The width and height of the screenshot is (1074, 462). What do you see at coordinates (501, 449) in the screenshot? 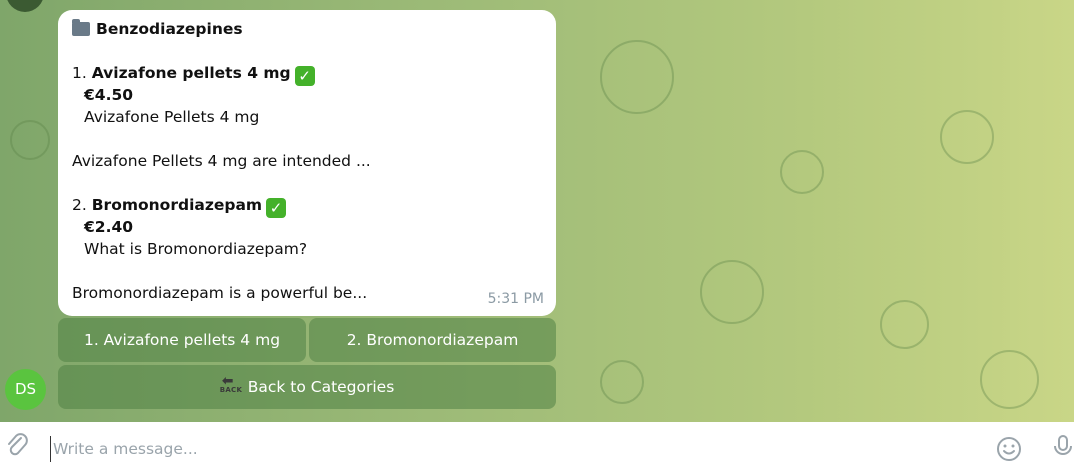
I see `message-input` at bounding box center [501, 449].